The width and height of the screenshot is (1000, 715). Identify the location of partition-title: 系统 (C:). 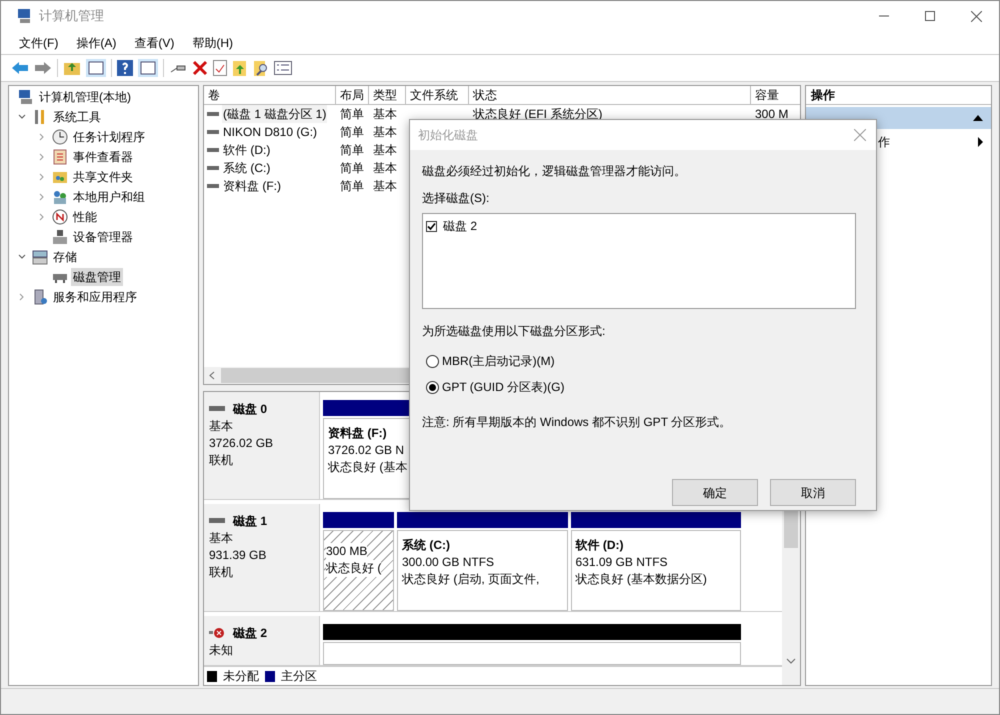
(426, 545).